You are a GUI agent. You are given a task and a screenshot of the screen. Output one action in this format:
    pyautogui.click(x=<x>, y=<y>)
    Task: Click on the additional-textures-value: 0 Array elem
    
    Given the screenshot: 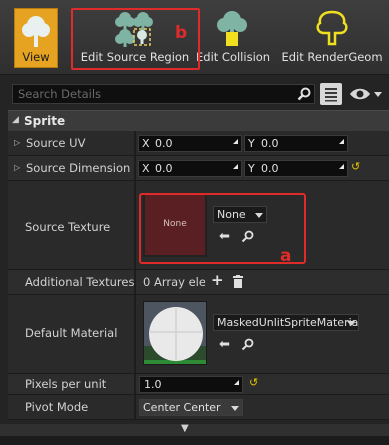 What is the action you would take?
    pyautogui.click(x=174, y=282)
    